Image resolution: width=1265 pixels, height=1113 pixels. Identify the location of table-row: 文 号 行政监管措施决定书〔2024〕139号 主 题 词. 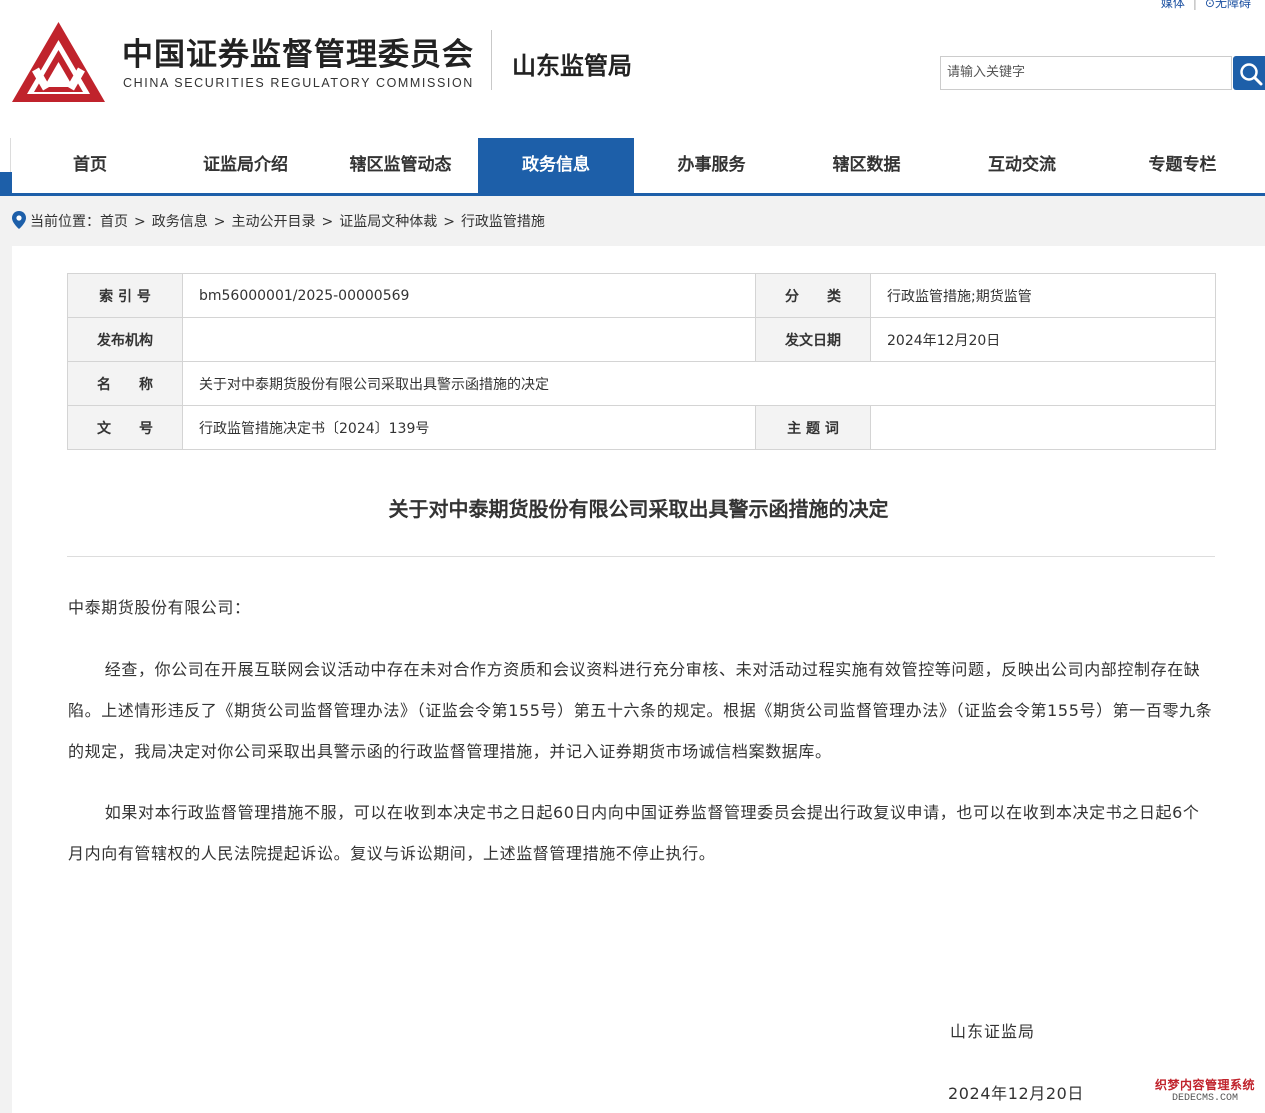
(641, 427).